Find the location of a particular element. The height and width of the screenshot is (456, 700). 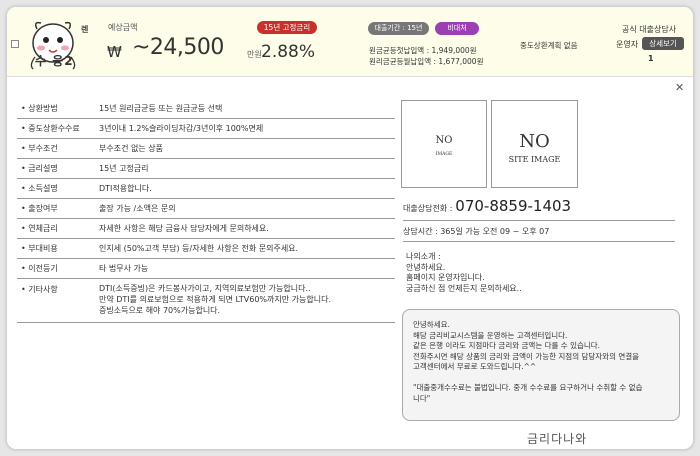

detail-label: • 연체금리 is located at coordinates (39, 228).